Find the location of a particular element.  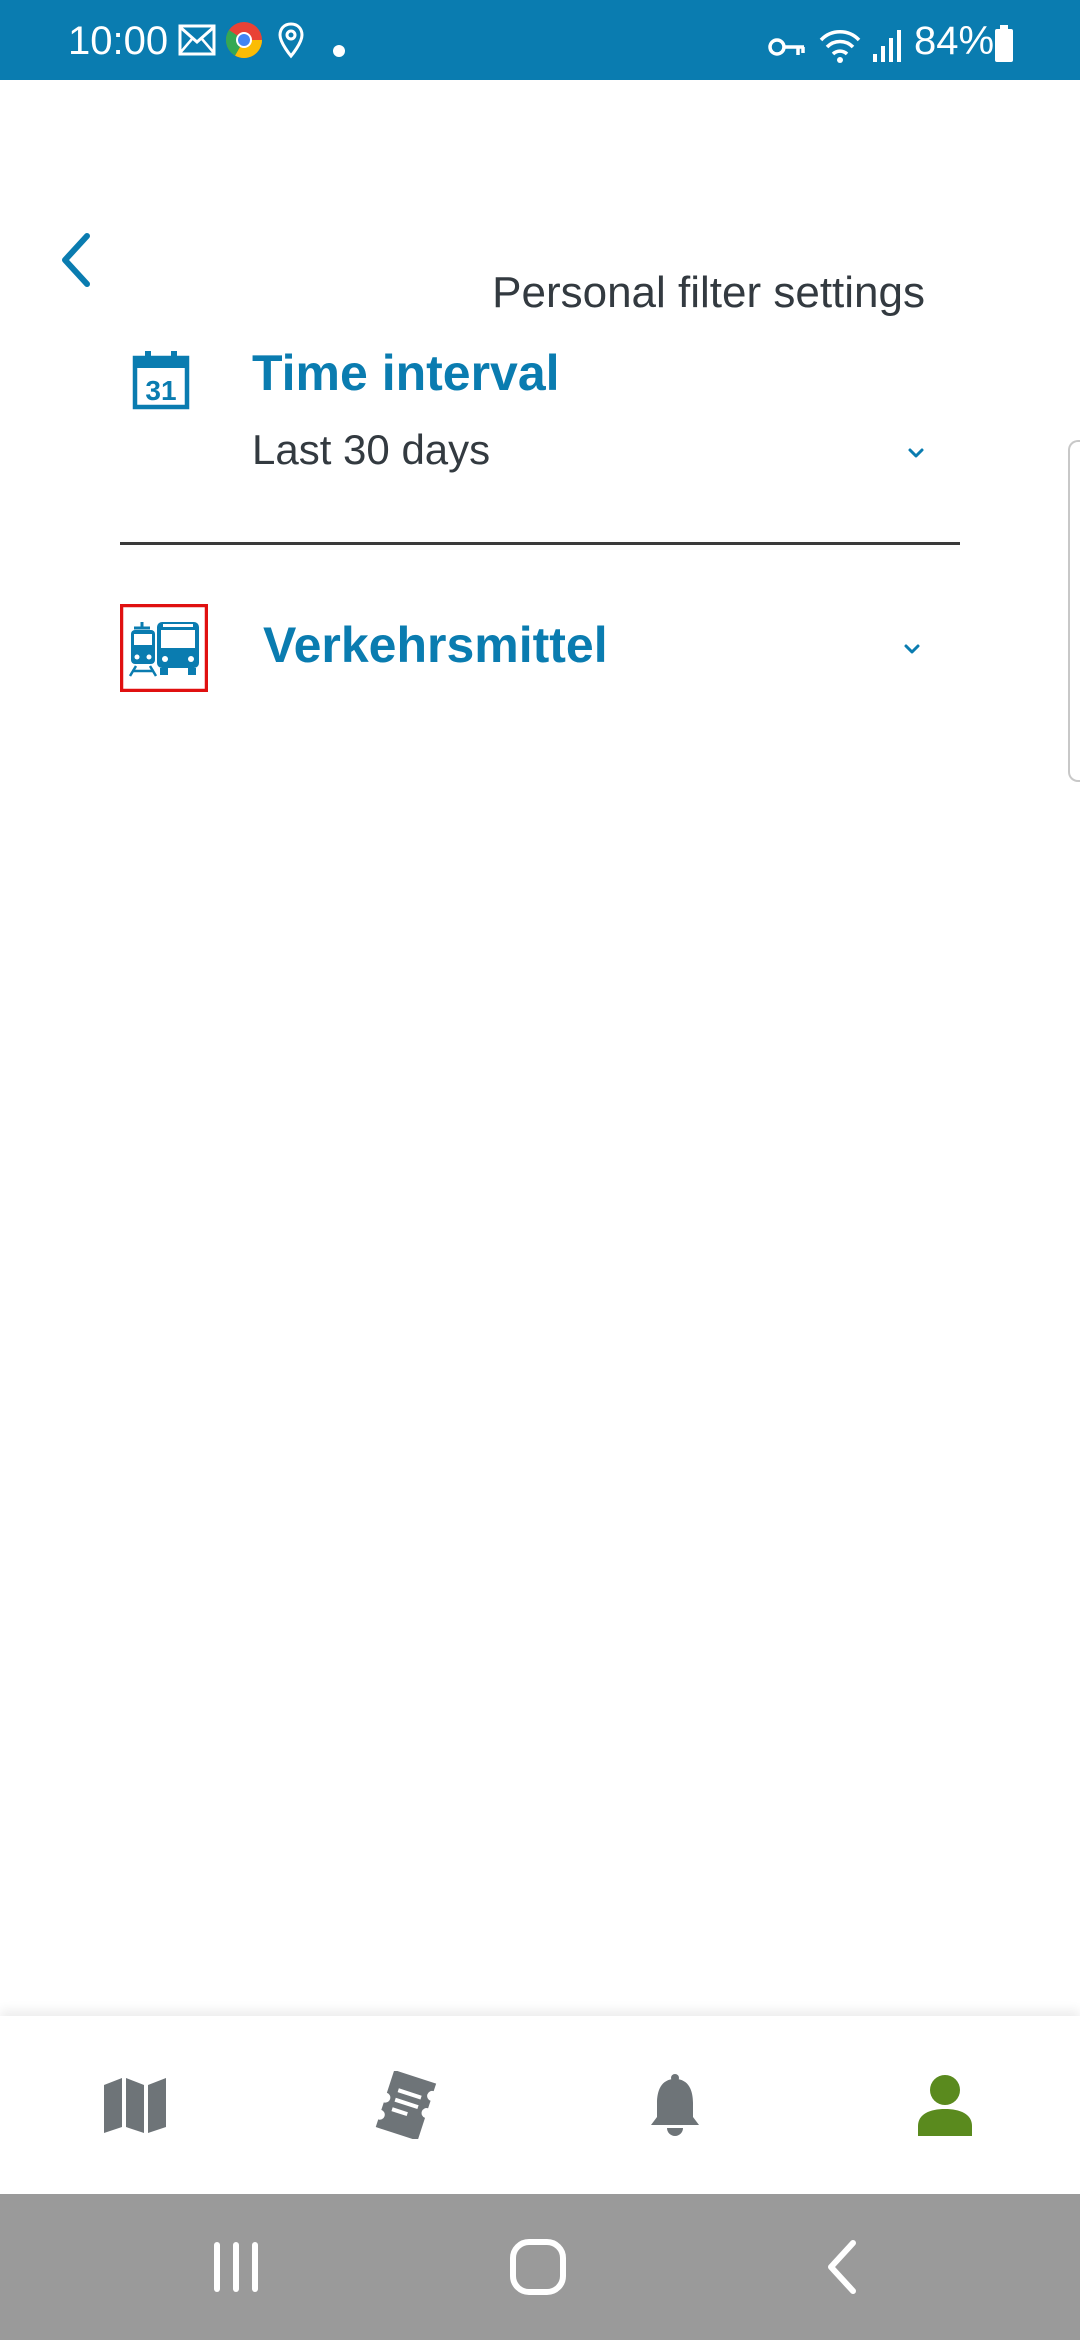

system-navigation-bar is located at coordinates (540, 2267).